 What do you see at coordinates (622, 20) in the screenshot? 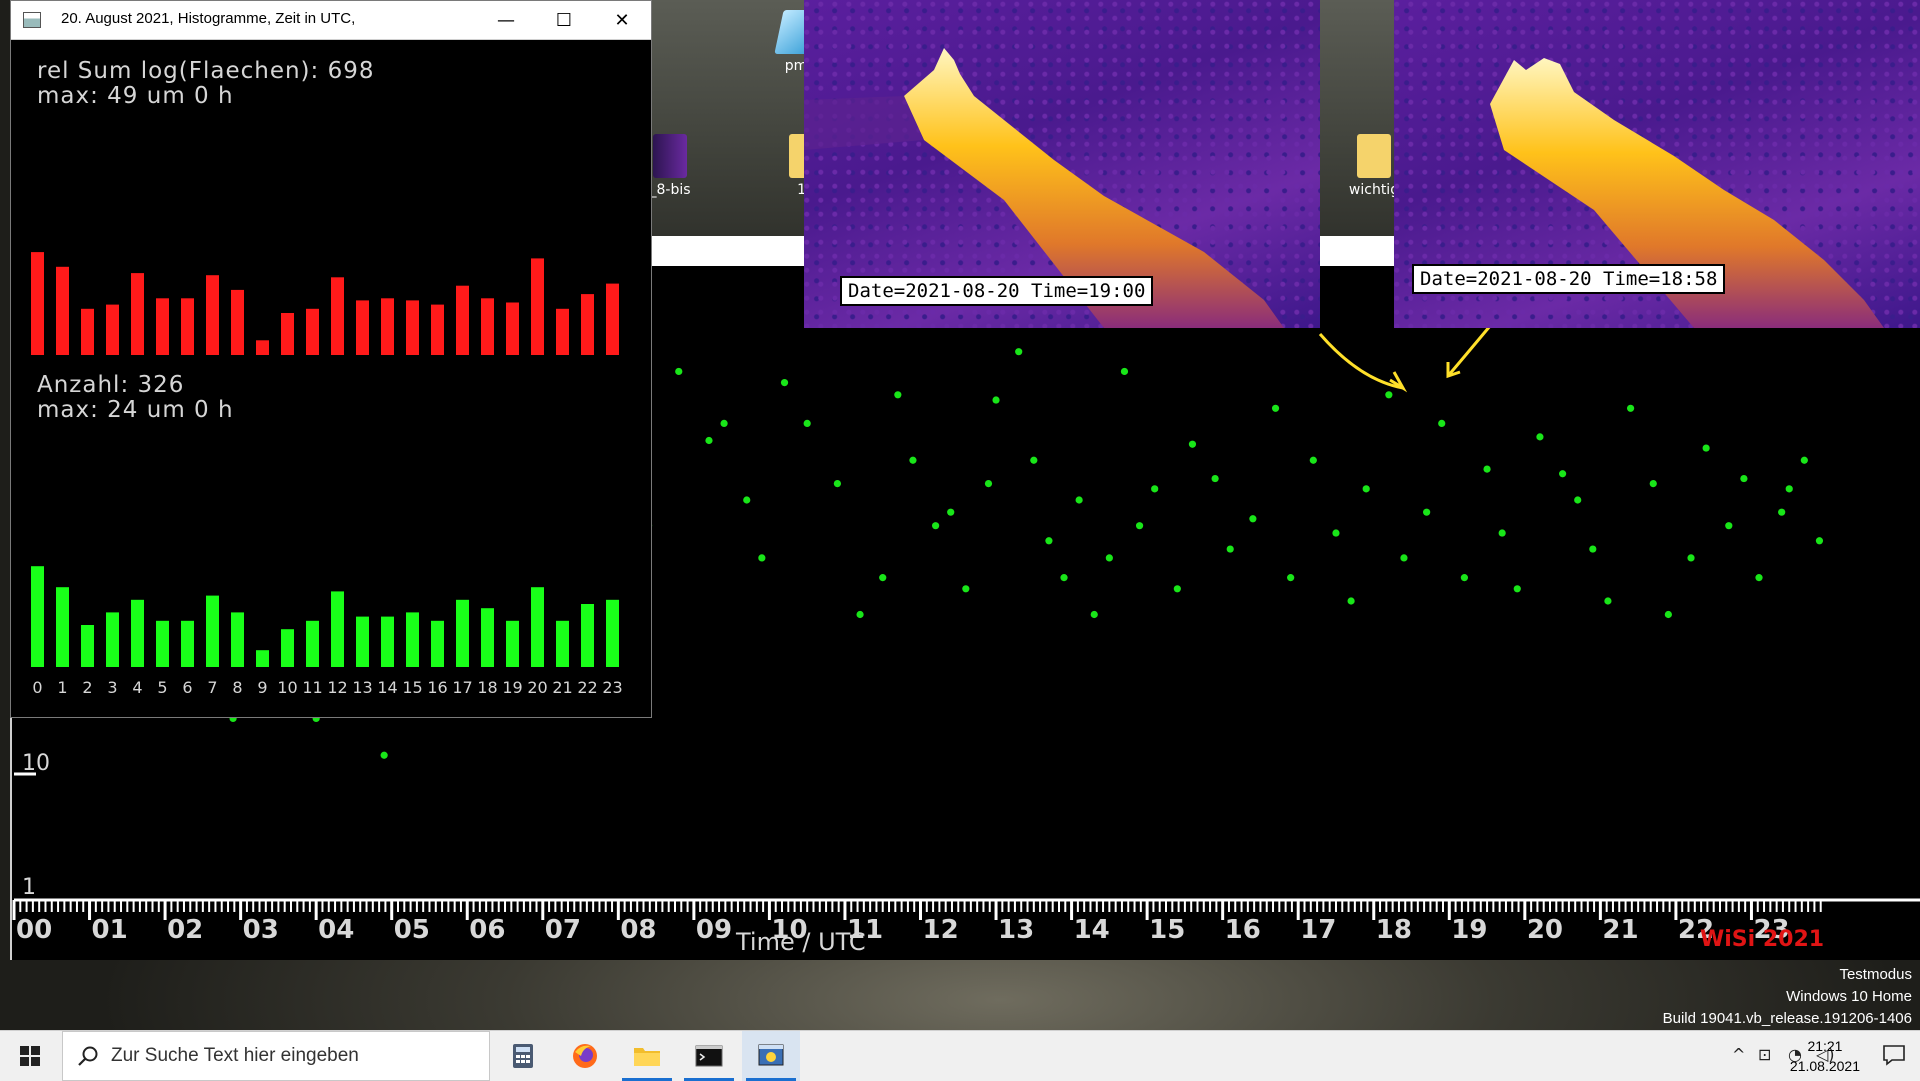
I see `close-button: ✕` at bounding box center [622, 20].